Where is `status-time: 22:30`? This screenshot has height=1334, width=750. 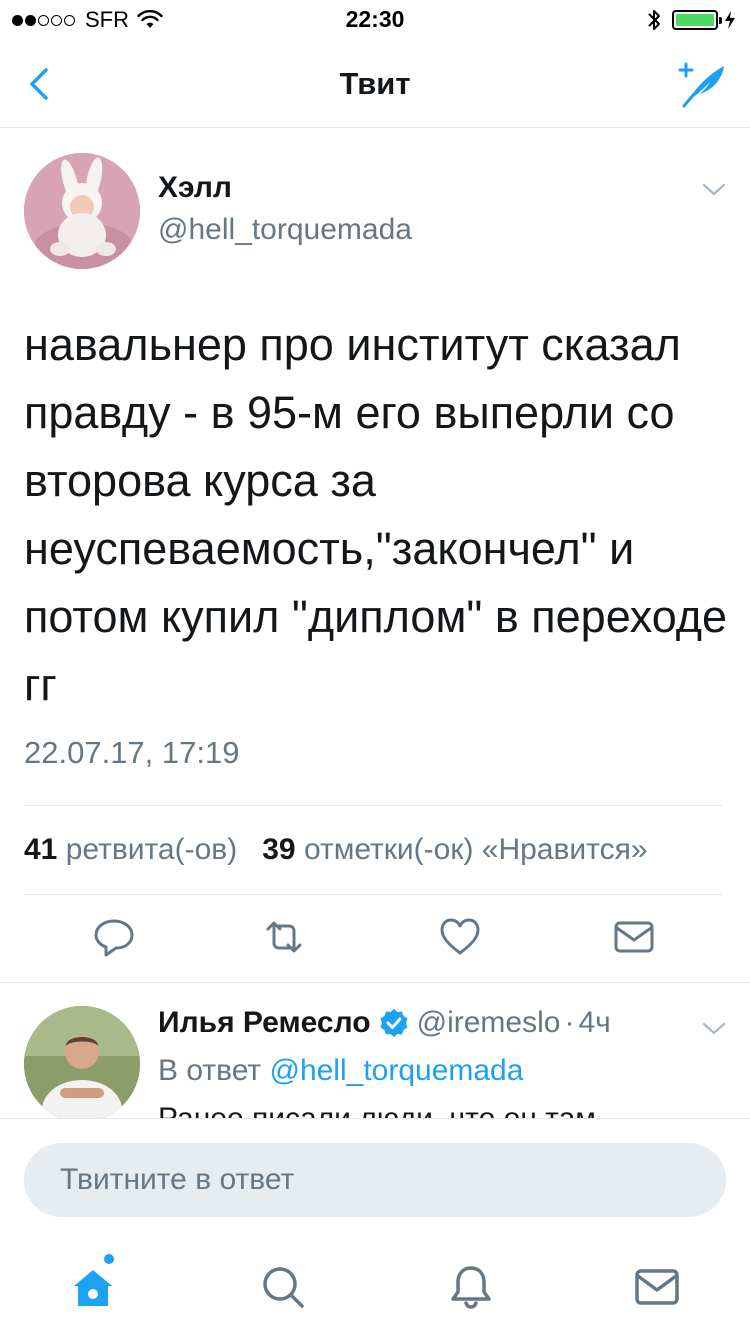 status-time: 22:30 is located at coordinates (375, 19).